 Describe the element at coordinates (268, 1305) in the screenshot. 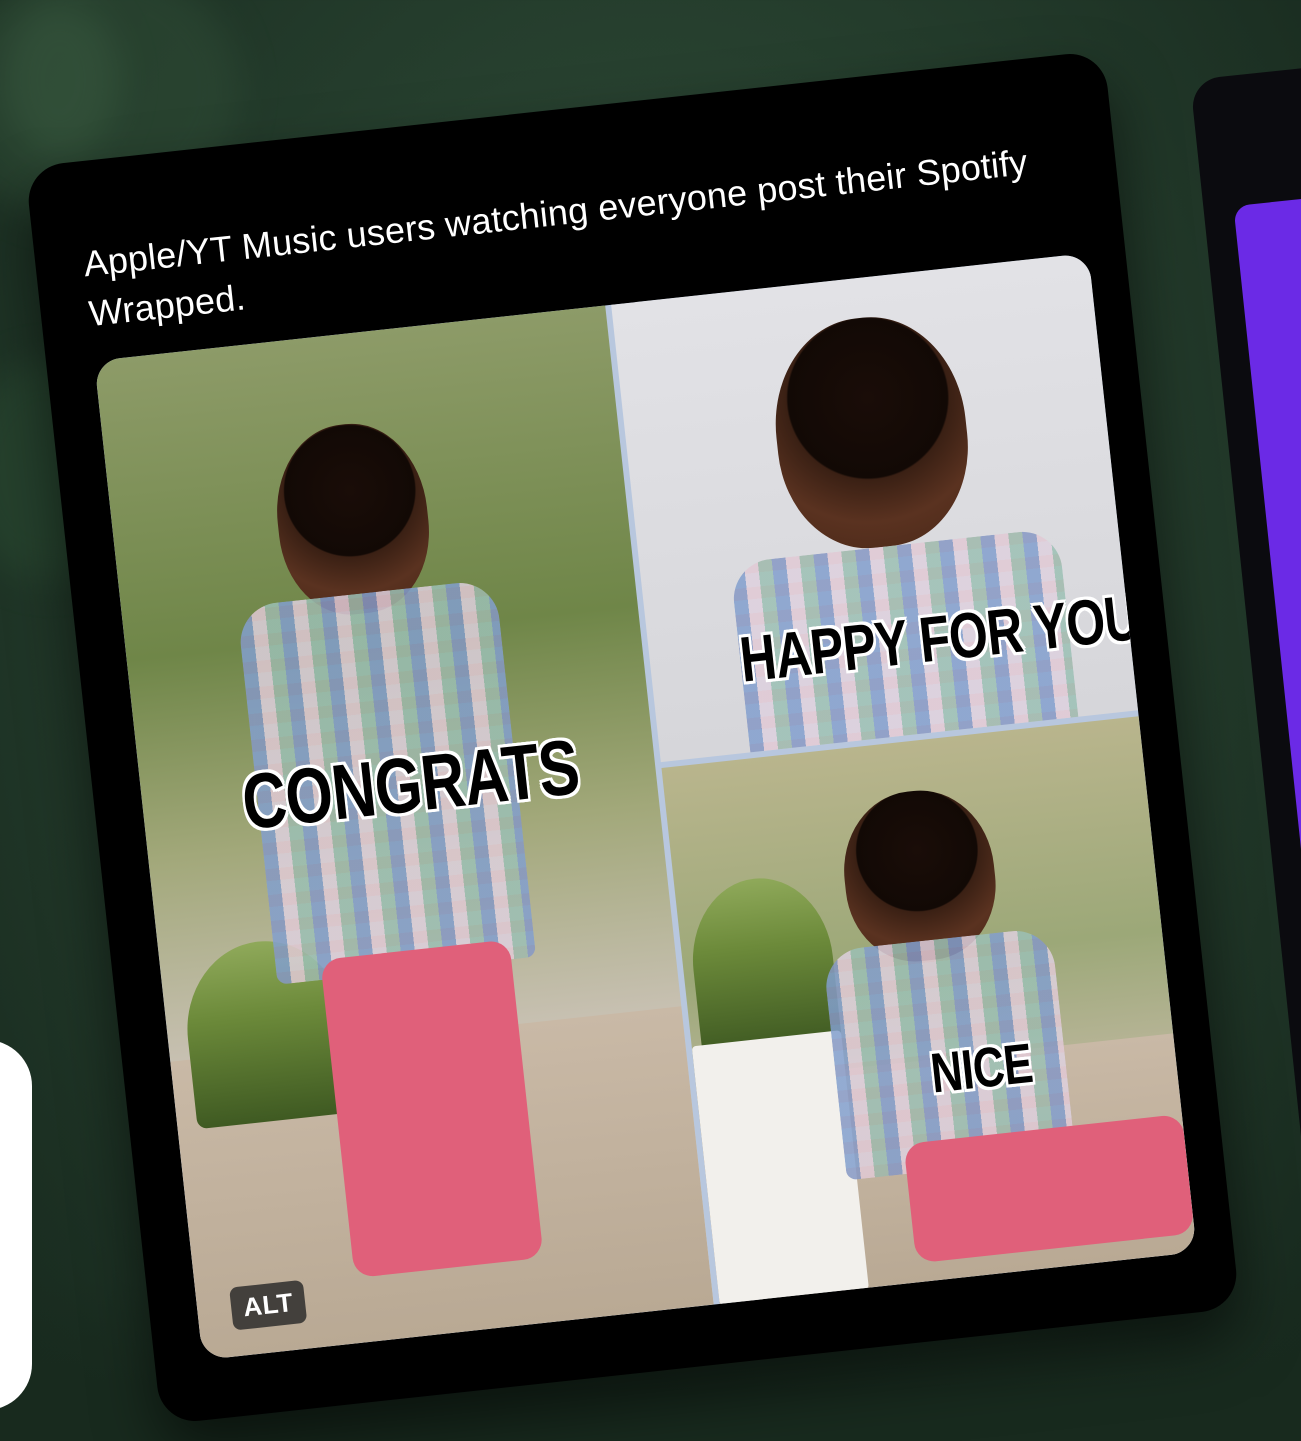

I see `alt-badge: ALT` at that location.